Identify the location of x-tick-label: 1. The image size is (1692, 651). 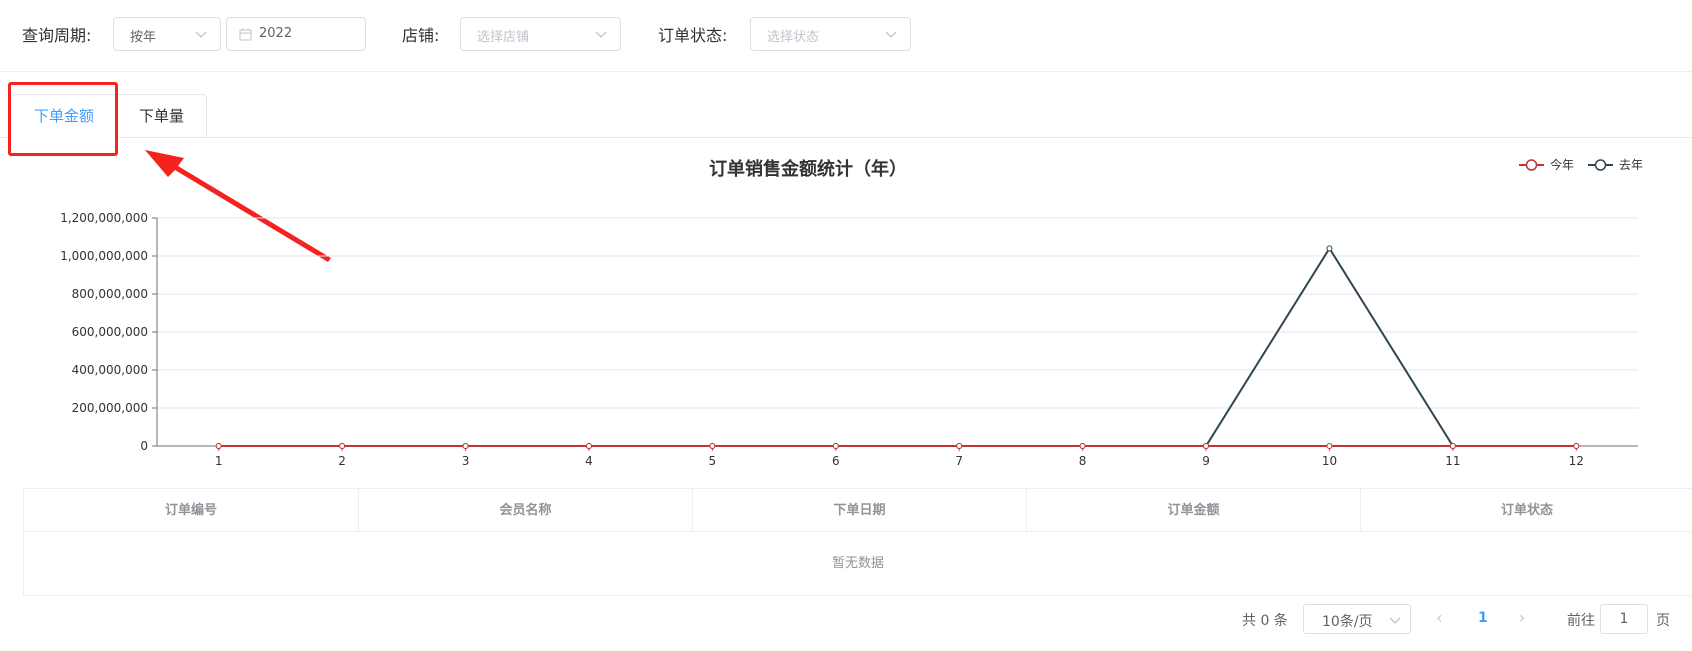
(219, 461).